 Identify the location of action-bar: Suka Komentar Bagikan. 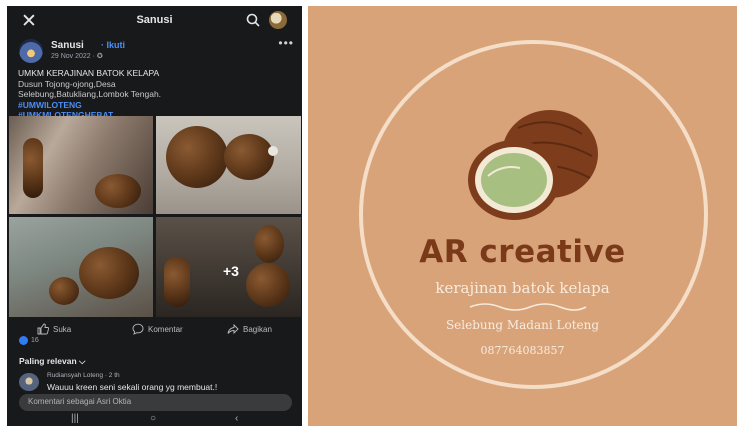
(154, 329).